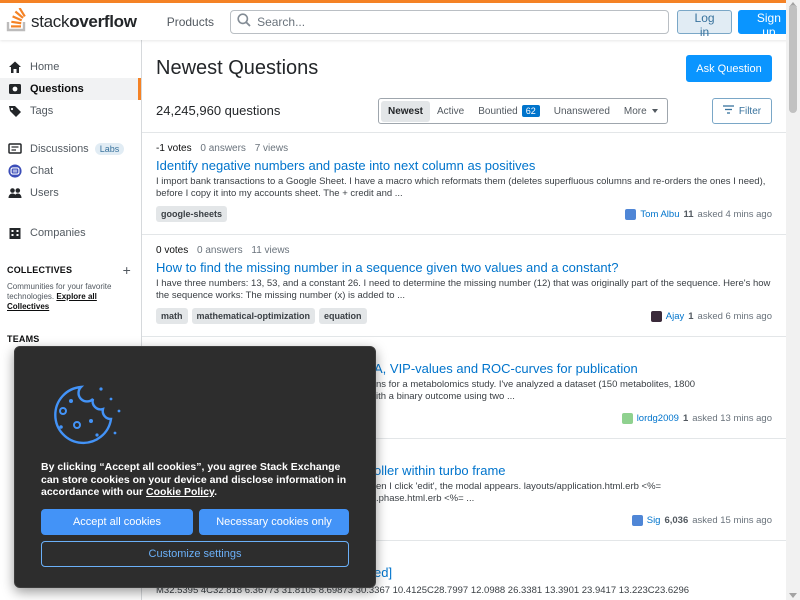 Image resolution: width=800 pixels, height=600 pixels. I want to click on globe-icon, so click(15, 89).